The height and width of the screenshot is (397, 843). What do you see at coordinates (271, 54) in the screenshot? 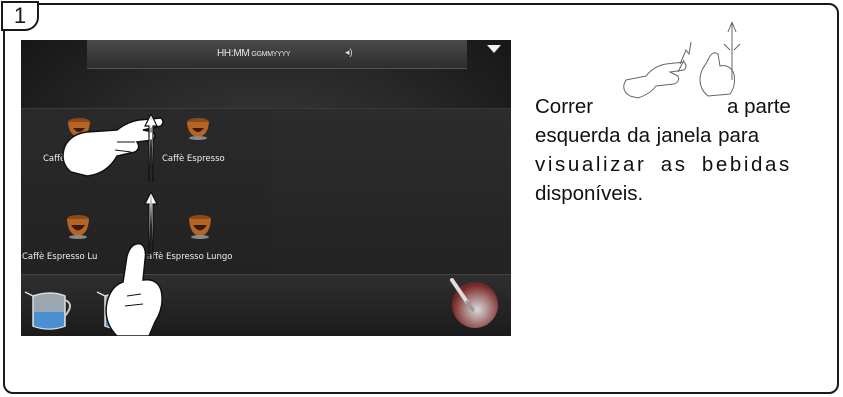
I see `date-text: GGMMYYYY` at bounding box center [271, 54].